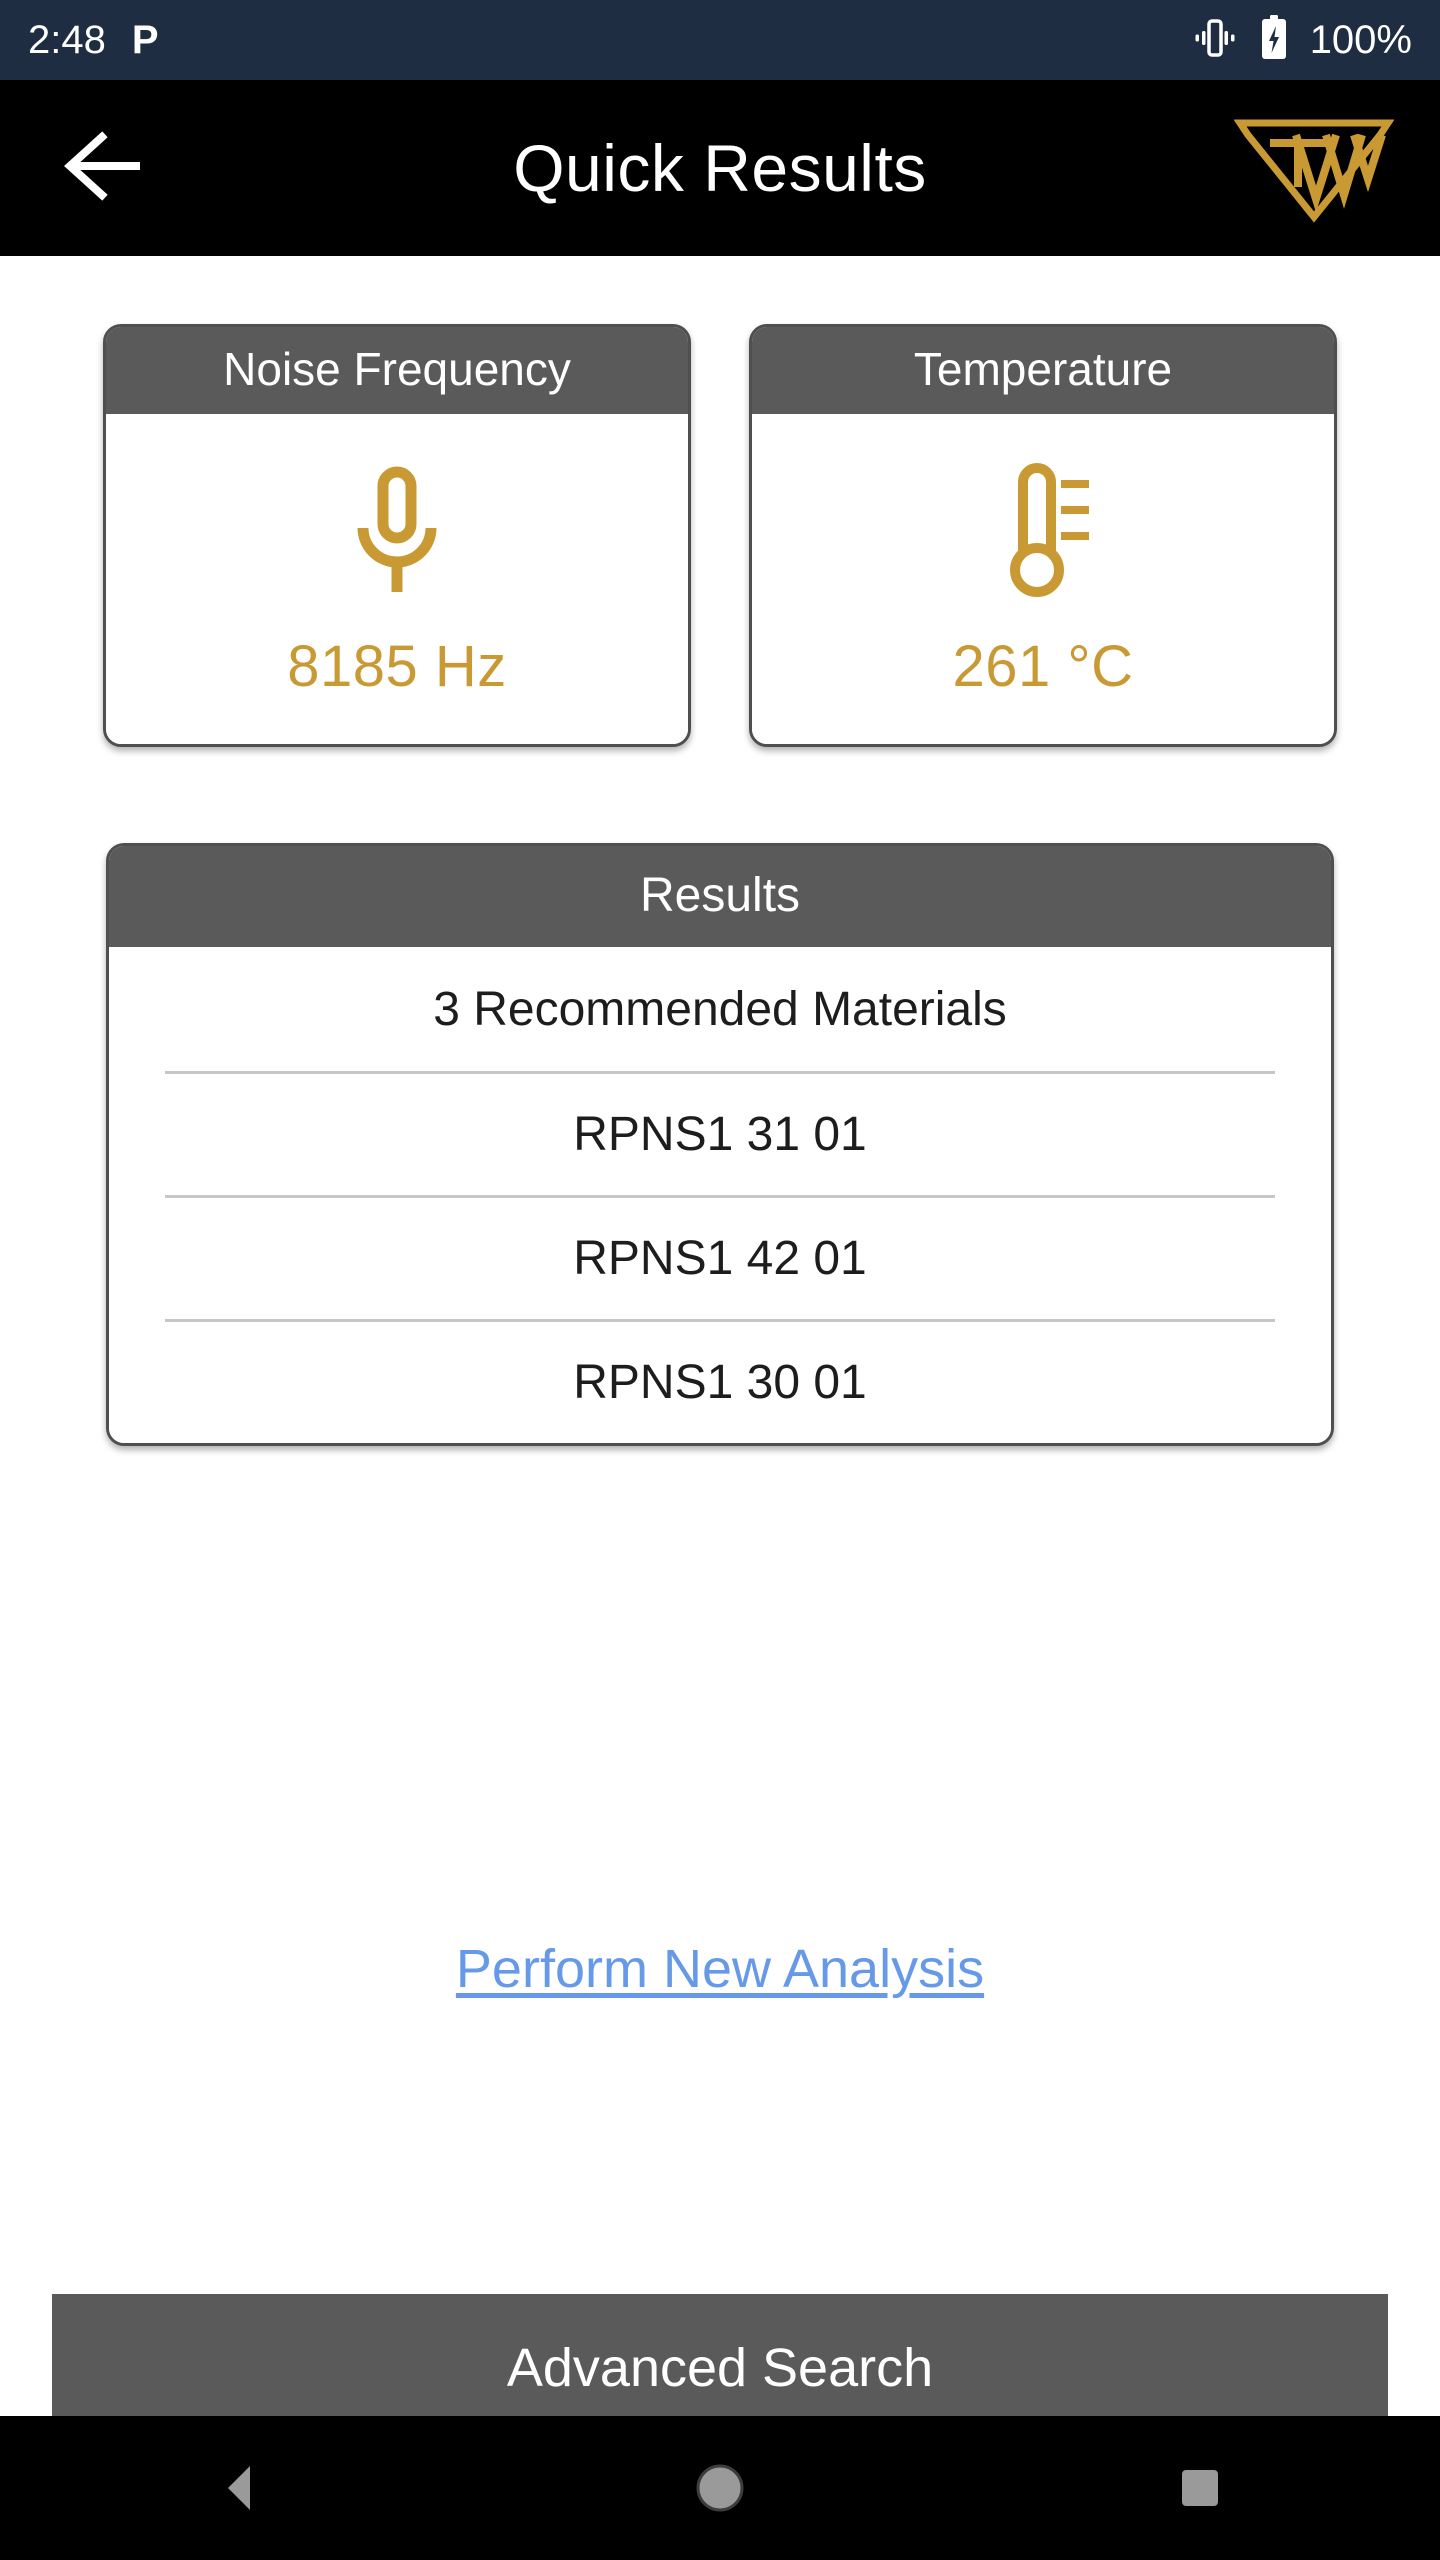 The width and height of the screenshot is (1440, 2560). What do you see at coordinates (397, 532) in the screenshot?
I see `microphone-icon` at bounding box center [397, 532].